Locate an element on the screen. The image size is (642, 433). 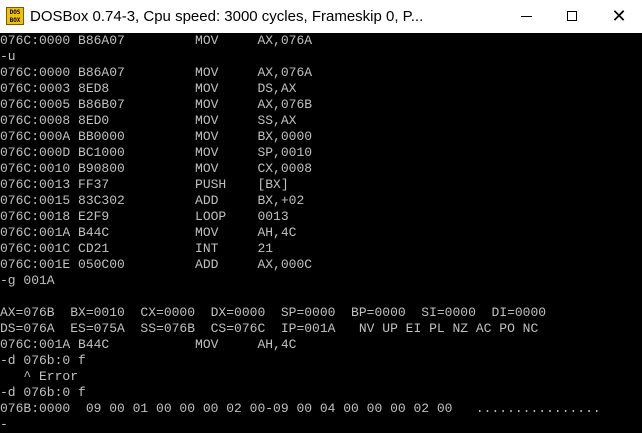
console-line: -u is located at coordinates (8, 56).